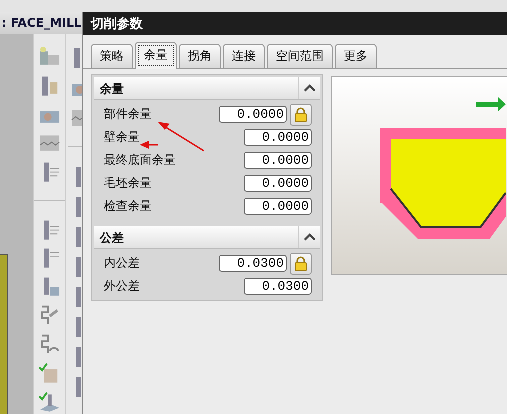 The width and height of the screenshot is (507, 414). What do you see at coordinates (122, 286) in the screenshot?
I see `field-label: 外公差` at bounding box center [122, 286].